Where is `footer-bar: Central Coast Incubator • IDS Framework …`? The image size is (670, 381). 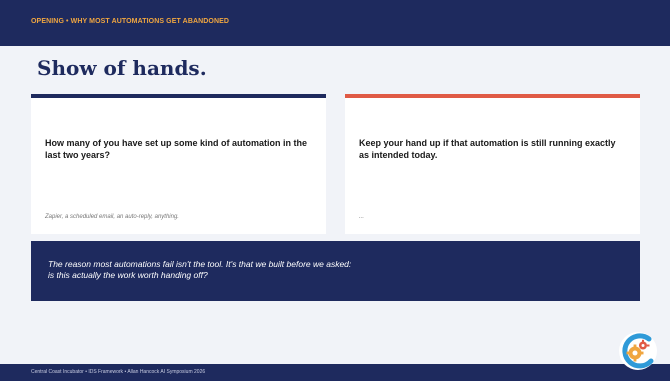 footer-bar: Central Coast Incubator • IDS Framework … is located at coordinates (335, 372).